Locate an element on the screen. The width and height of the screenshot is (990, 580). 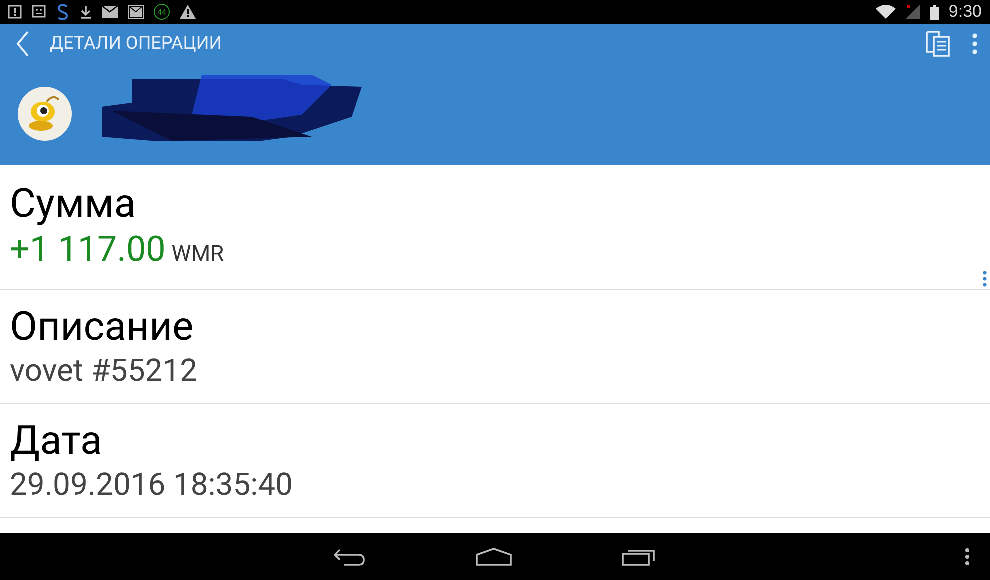
field-value: vovet #55212 is located at coordinates (104, 371).